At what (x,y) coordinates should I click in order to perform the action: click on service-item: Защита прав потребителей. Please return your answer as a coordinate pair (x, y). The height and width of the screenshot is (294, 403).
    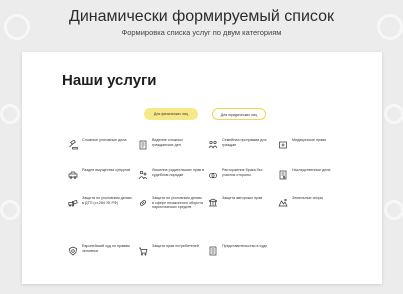
    Looking at the image, I should click on (171, 257).